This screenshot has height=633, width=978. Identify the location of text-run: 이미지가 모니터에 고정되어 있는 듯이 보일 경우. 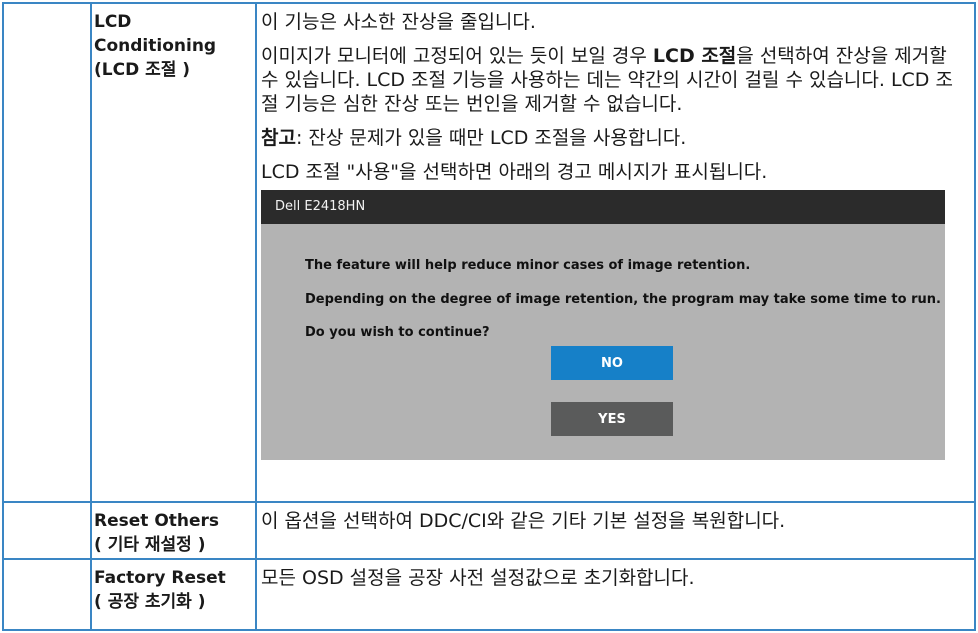
(457, 56).